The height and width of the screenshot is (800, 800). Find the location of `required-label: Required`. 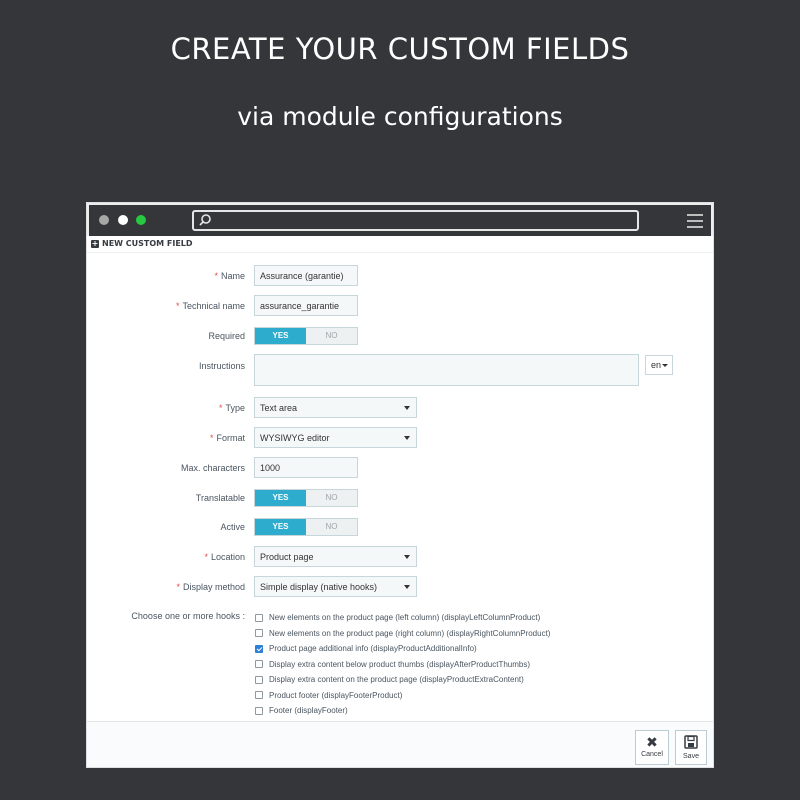

required-label: Required is located at coordinates (226, 336).